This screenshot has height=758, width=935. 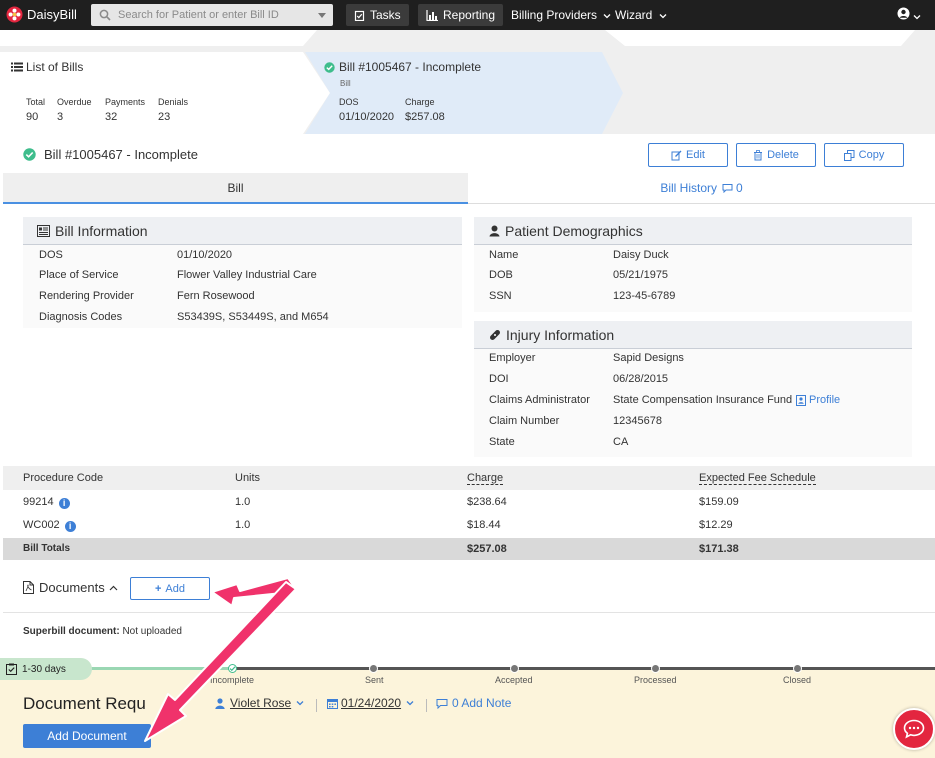 What do you see at coordinates (500, 296) in the screenshot?
I see `field-label: SSN` at bounding box center [500, 296].